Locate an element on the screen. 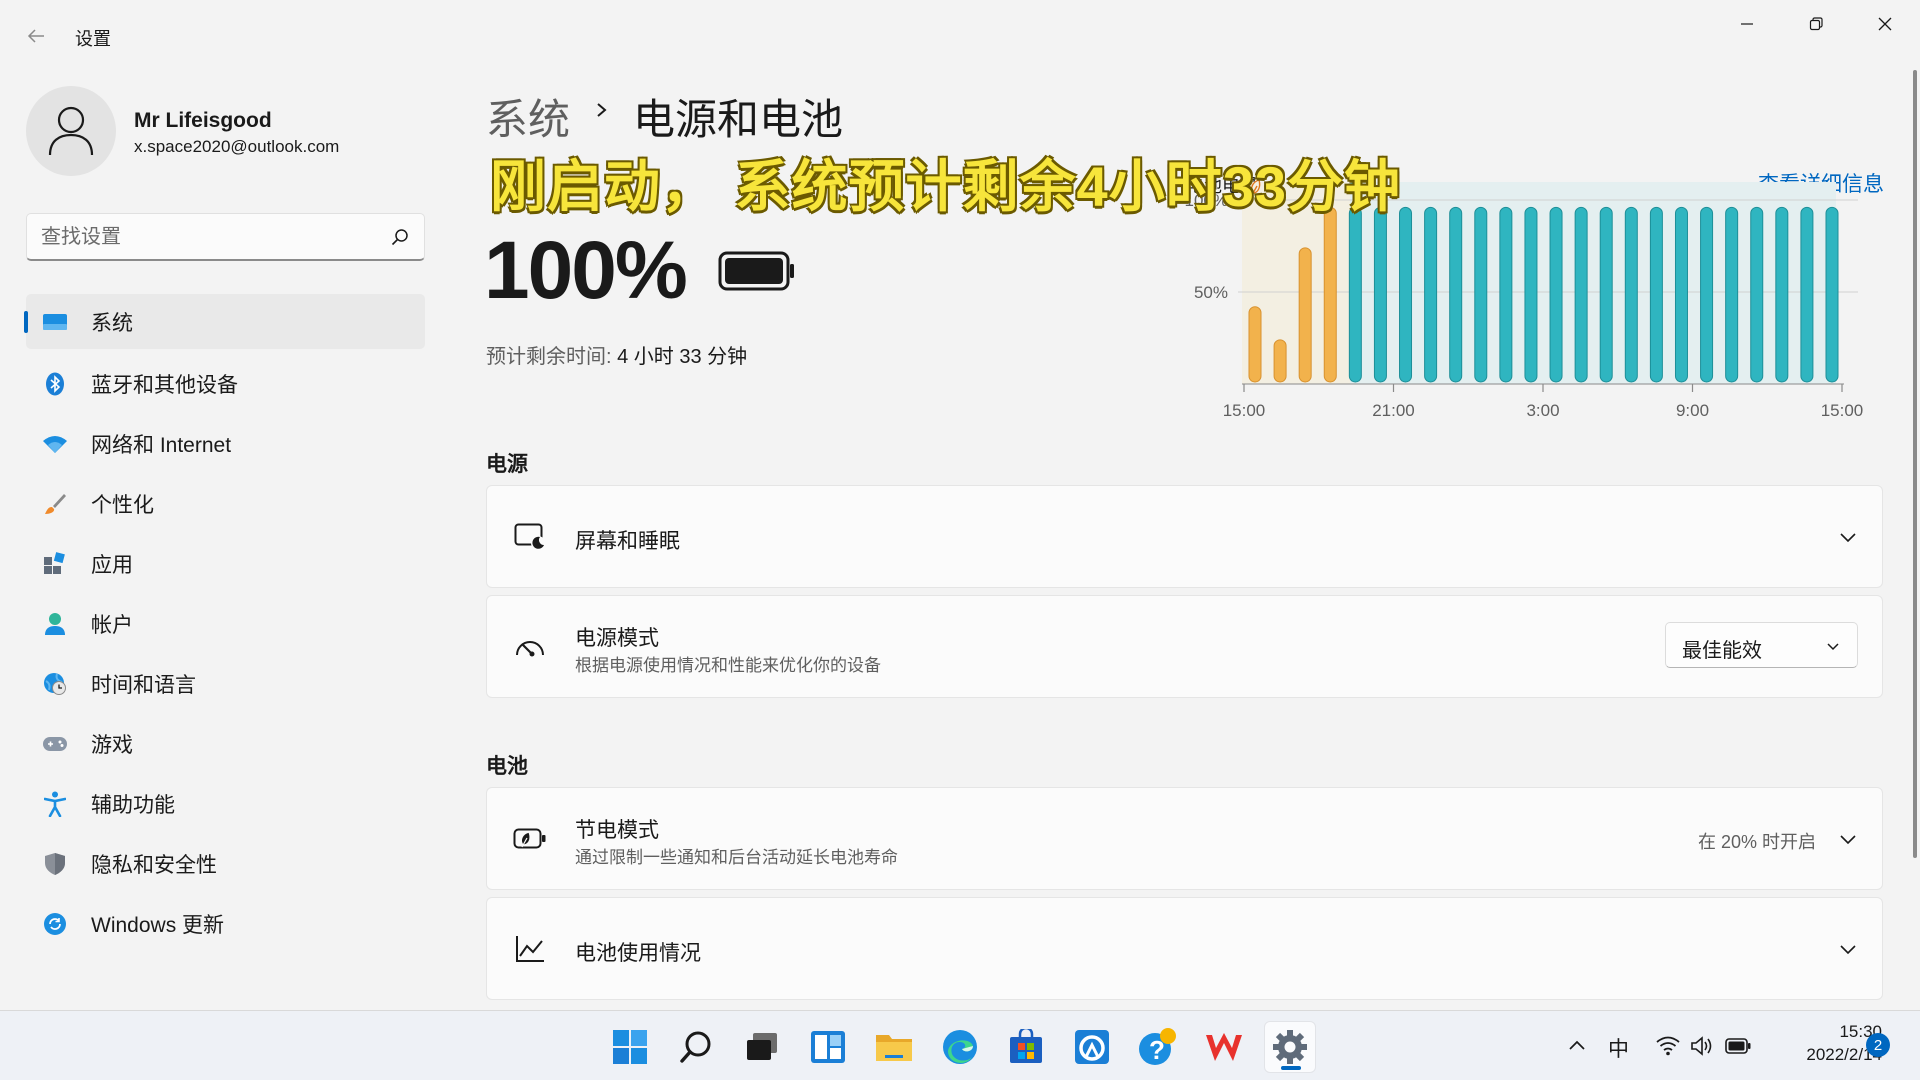 Image resolution: width=1920 pixels, height=1080 pixels. search-input is located at coordinates (211, 237).